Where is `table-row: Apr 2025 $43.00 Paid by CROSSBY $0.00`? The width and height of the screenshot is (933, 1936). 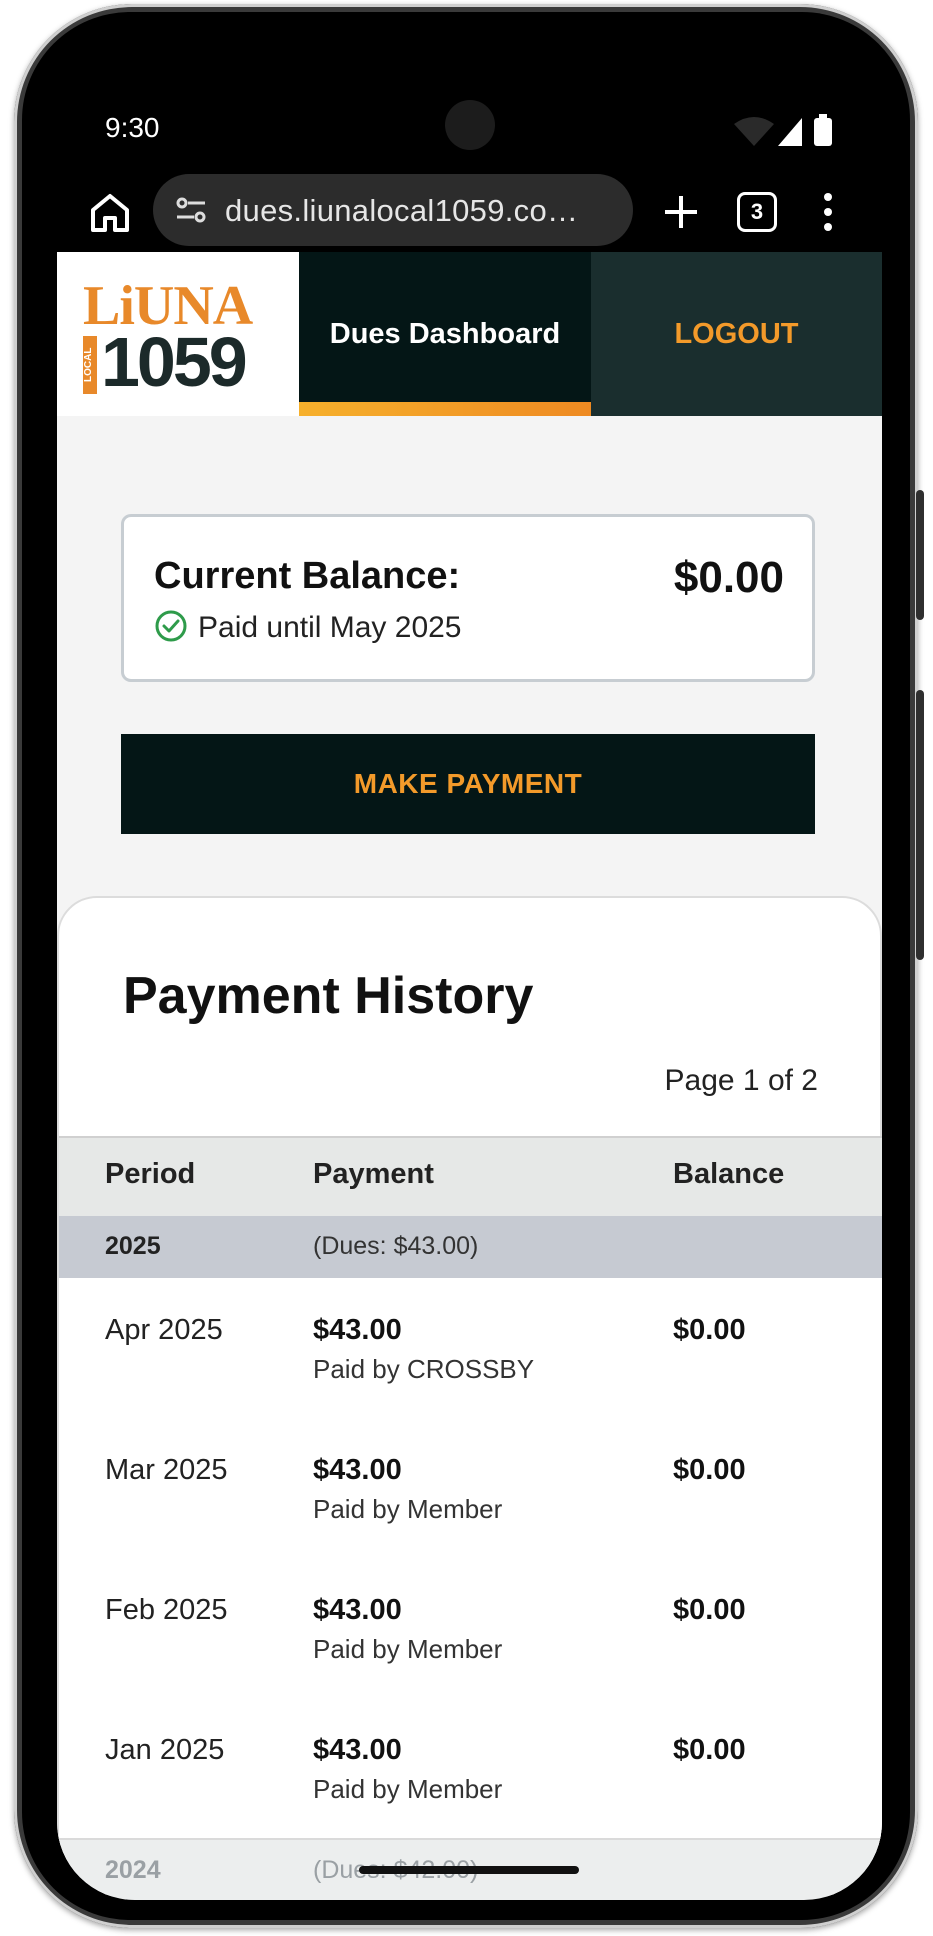 table-row: Apr 2025 $43.00 Paid by CROSSBY $0.00 is located at coordinates (470, 1349).